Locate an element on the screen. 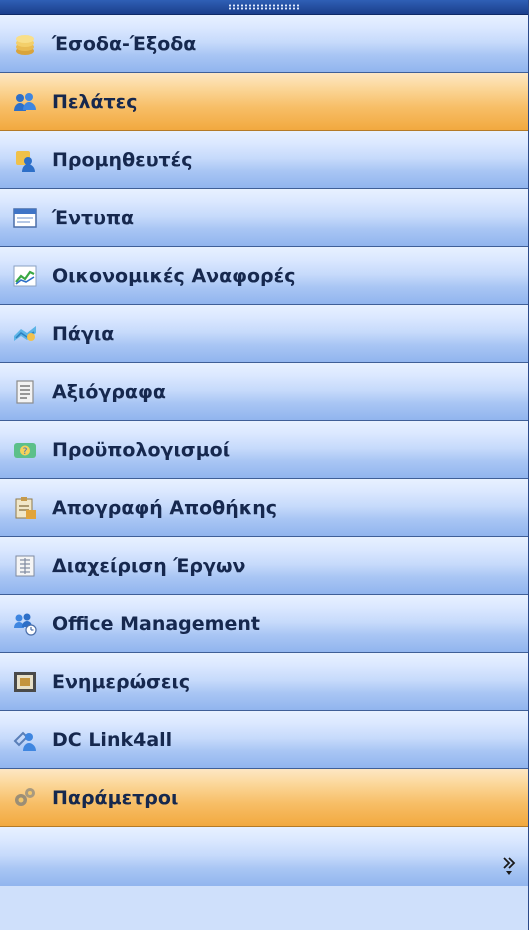 The image size is (529, 930). securities-document-icon is located at coordinates (25, 392).